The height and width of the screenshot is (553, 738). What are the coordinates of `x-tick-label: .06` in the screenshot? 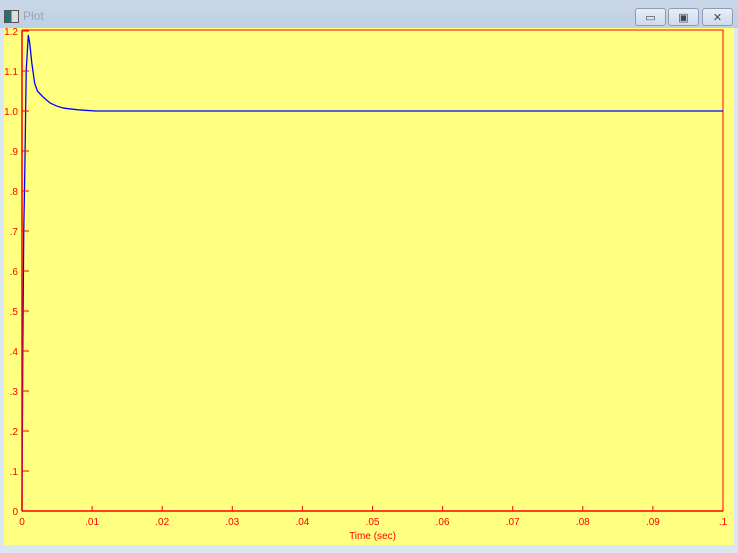 It's located at (443, 522).